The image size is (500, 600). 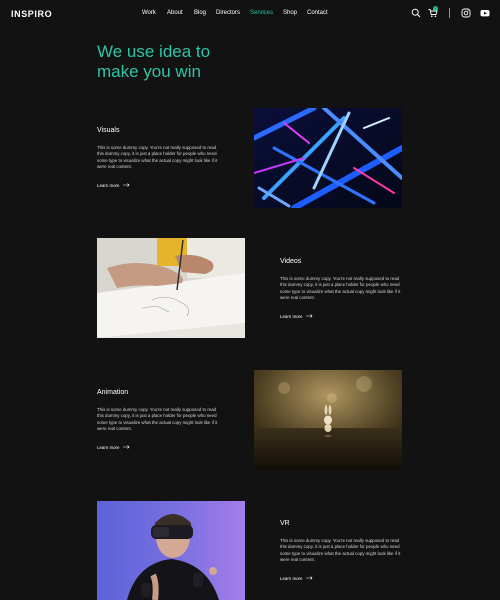 I want to click on hand-drawing-image, so click(x=171, y=288).